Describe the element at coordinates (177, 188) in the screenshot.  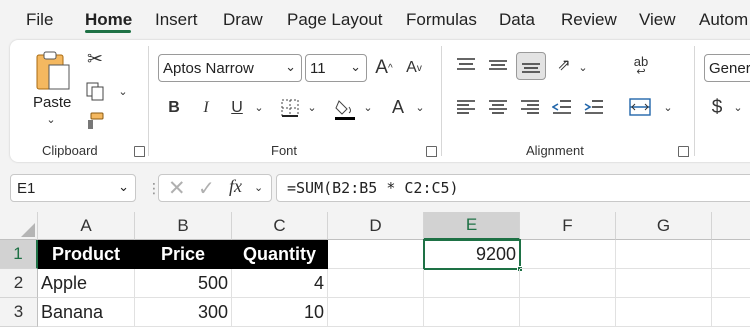
I see `cancel-icon: ✕` at that location.